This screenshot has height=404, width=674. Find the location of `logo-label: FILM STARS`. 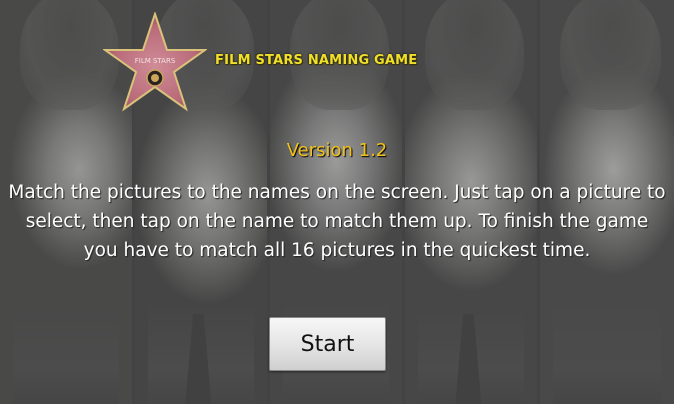

logo-label: FILM STARS is located at coordinates (155, 61).